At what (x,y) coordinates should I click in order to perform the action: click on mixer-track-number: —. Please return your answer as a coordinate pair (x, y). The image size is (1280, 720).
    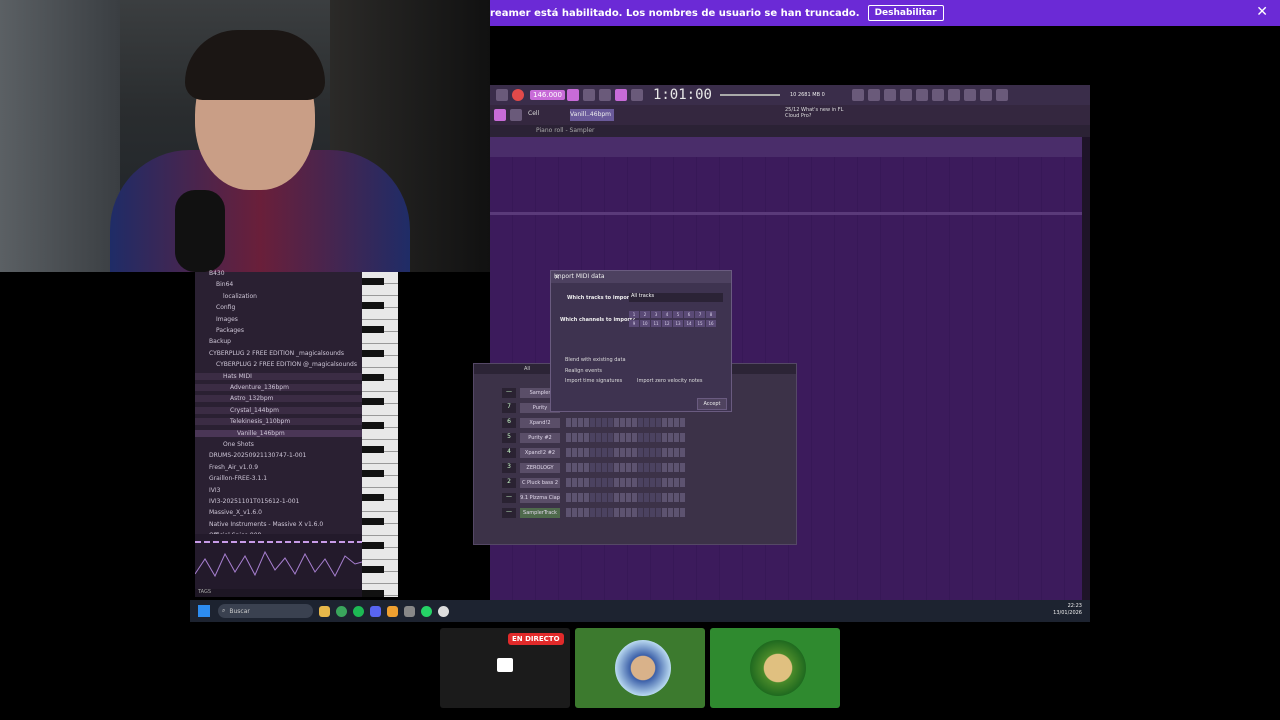
    Looking at the image, I should click on (509, 392).